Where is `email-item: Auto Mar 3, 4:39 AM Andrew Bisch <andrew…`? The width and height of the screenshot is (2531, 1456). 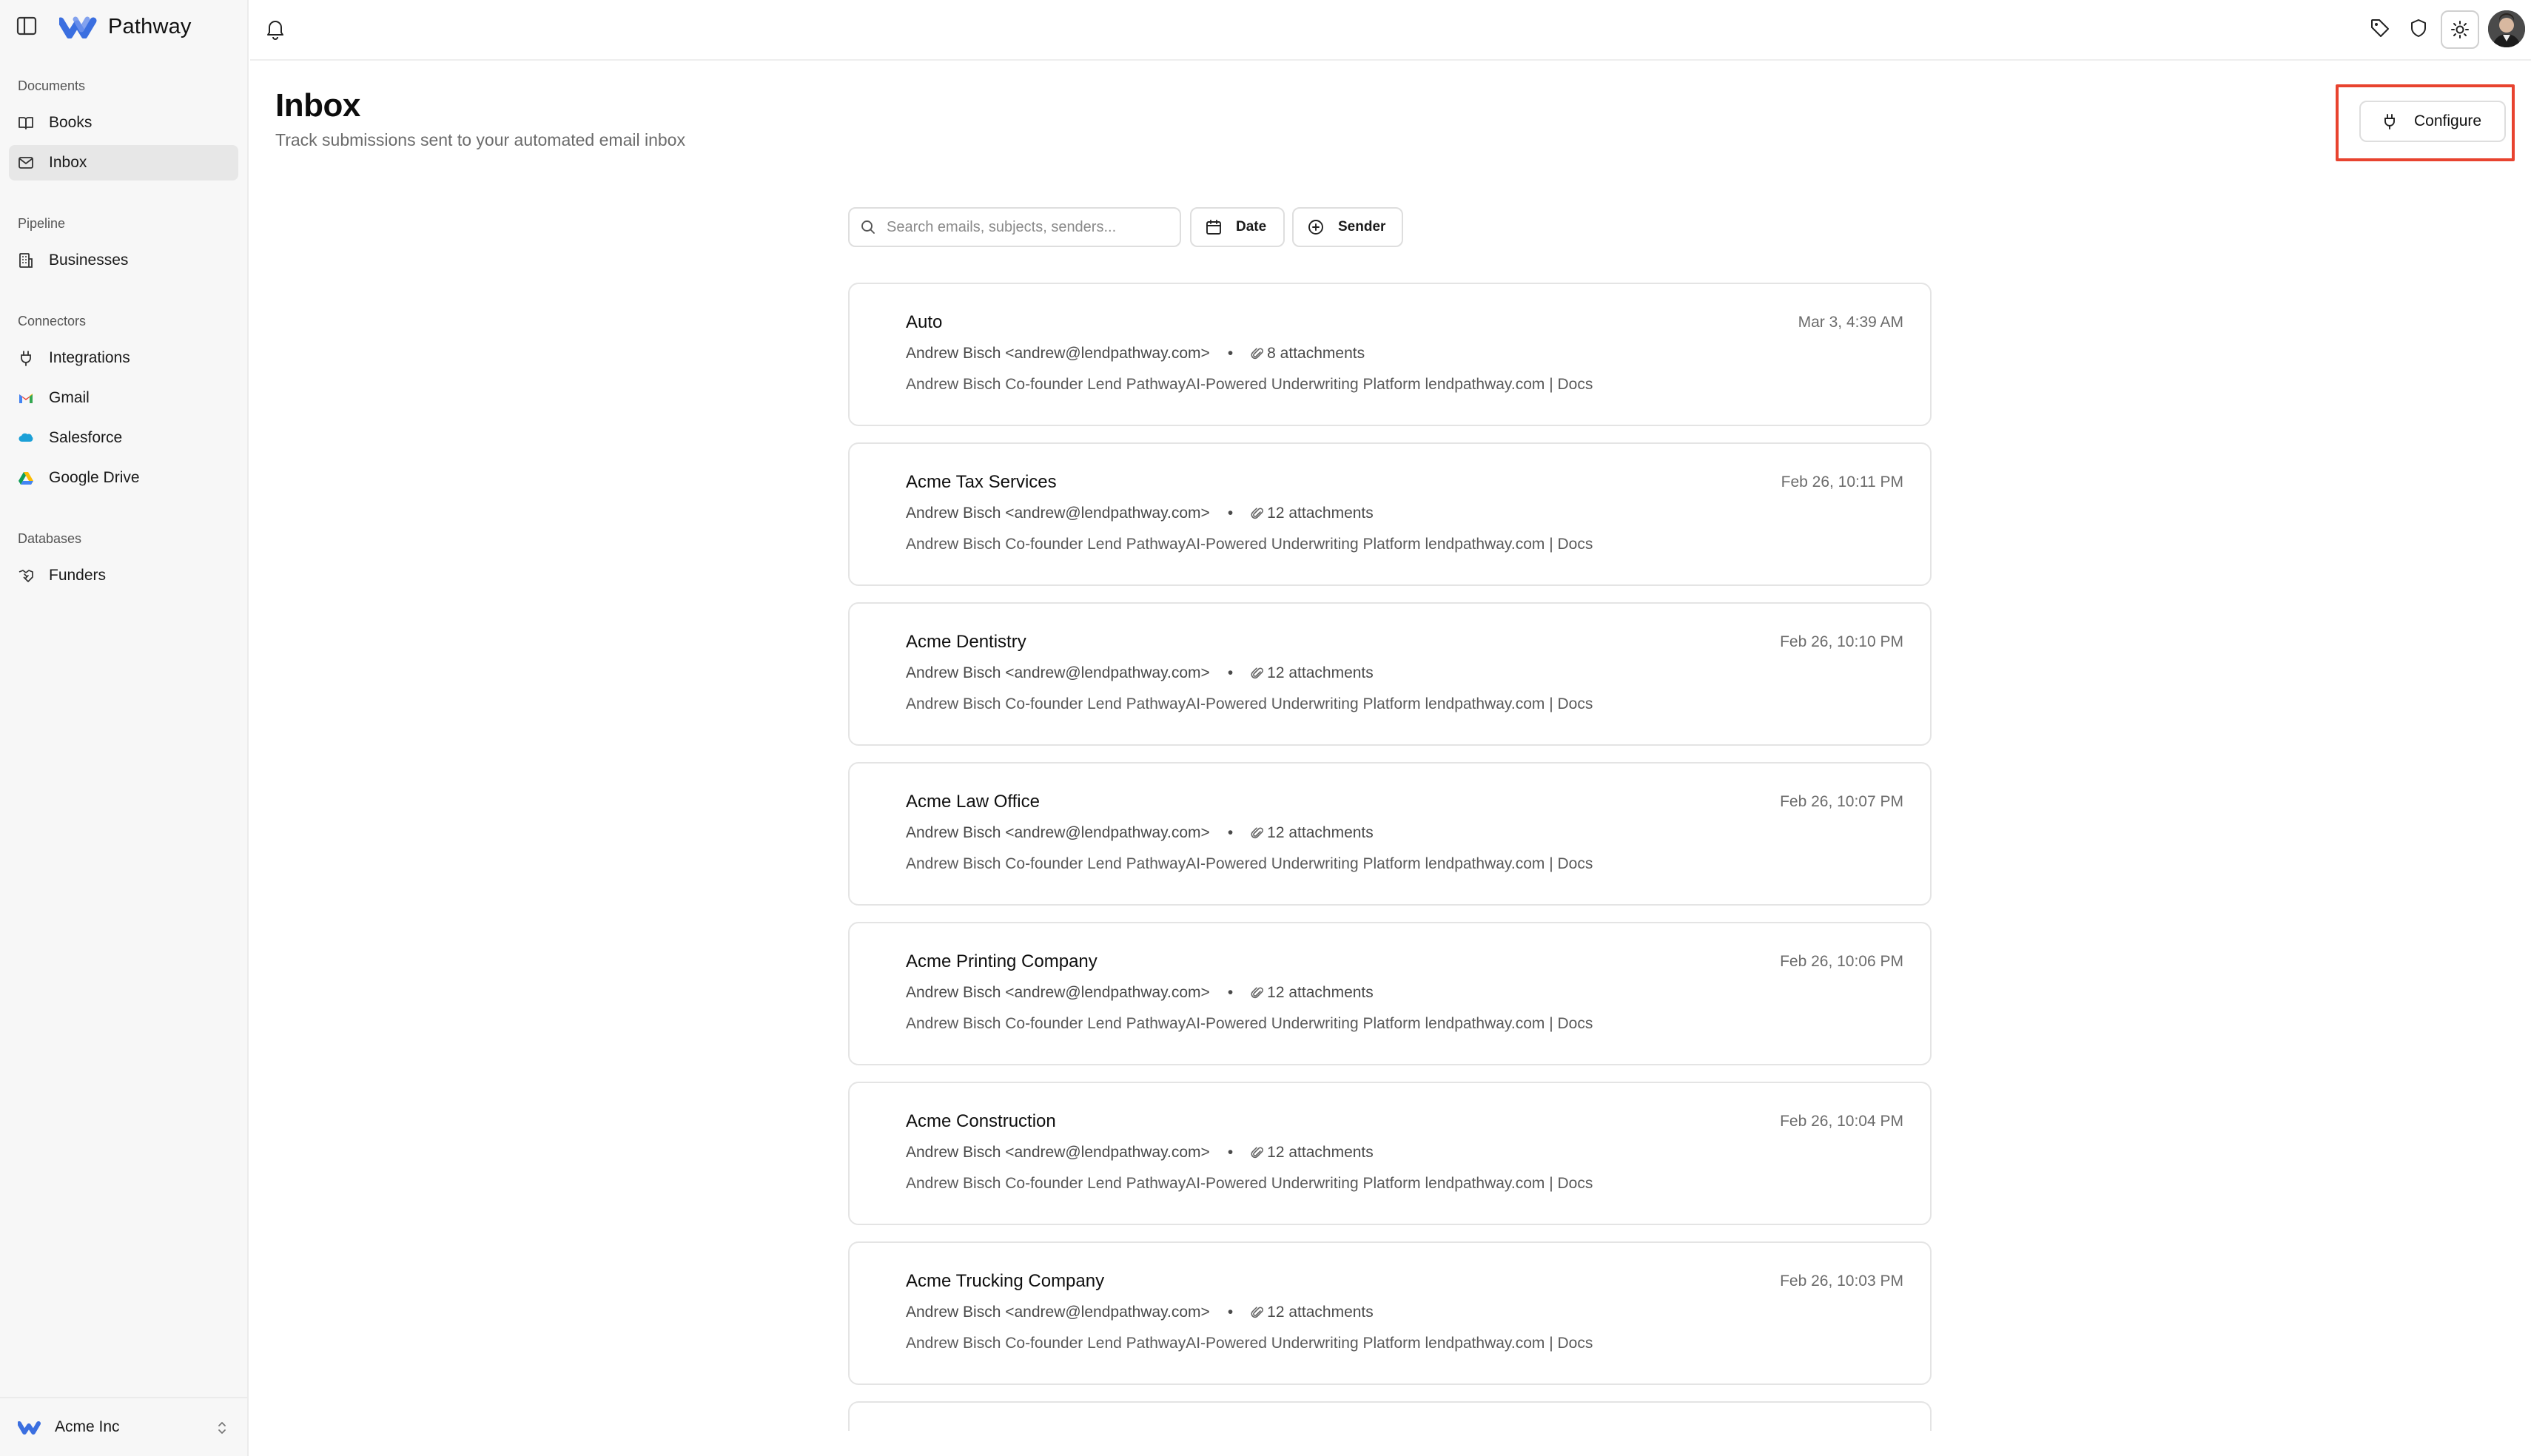 email-item: Auto Mar 3, 4:39 AM Andrew Bisch <andrew… is located at coordinates (1390, 354).